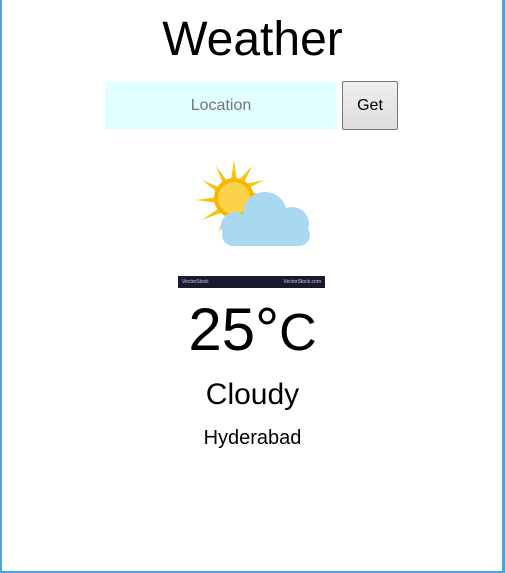 Image resolution: width=505 pixels, height=573 pixels. Describe the element at coordinates (370, 105) in the screenshot. I see `get-weather-button: Get` at that location.